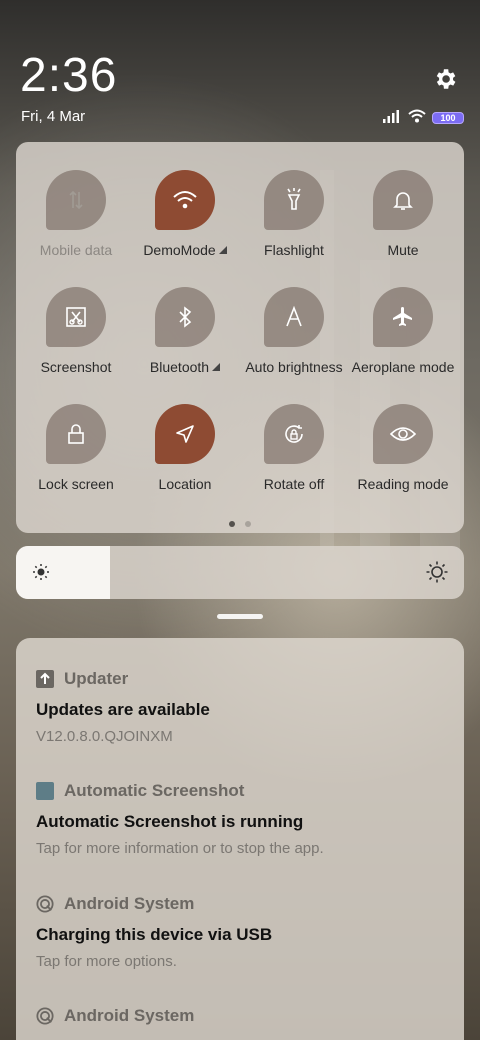 Image resolution: width=480 pixels, height=1040 pixels. What do you see at coordinates (104, 736) in the screenshot?
I see `notification-body: V12.0.8.0.QJOINXM` at bounding box center [104, 736].